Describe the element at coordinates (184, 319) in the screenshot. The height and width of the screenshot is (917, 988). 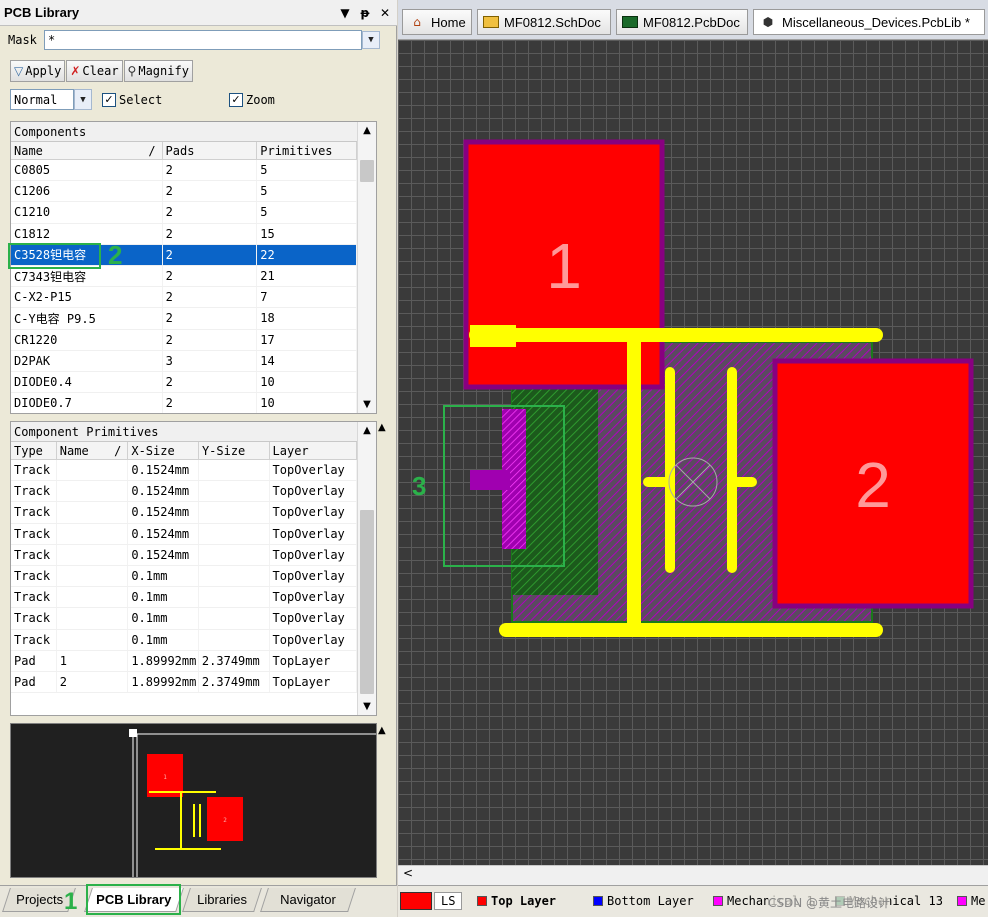
I see `component-row: C-Y电容 P9.5 2 18` at that location.